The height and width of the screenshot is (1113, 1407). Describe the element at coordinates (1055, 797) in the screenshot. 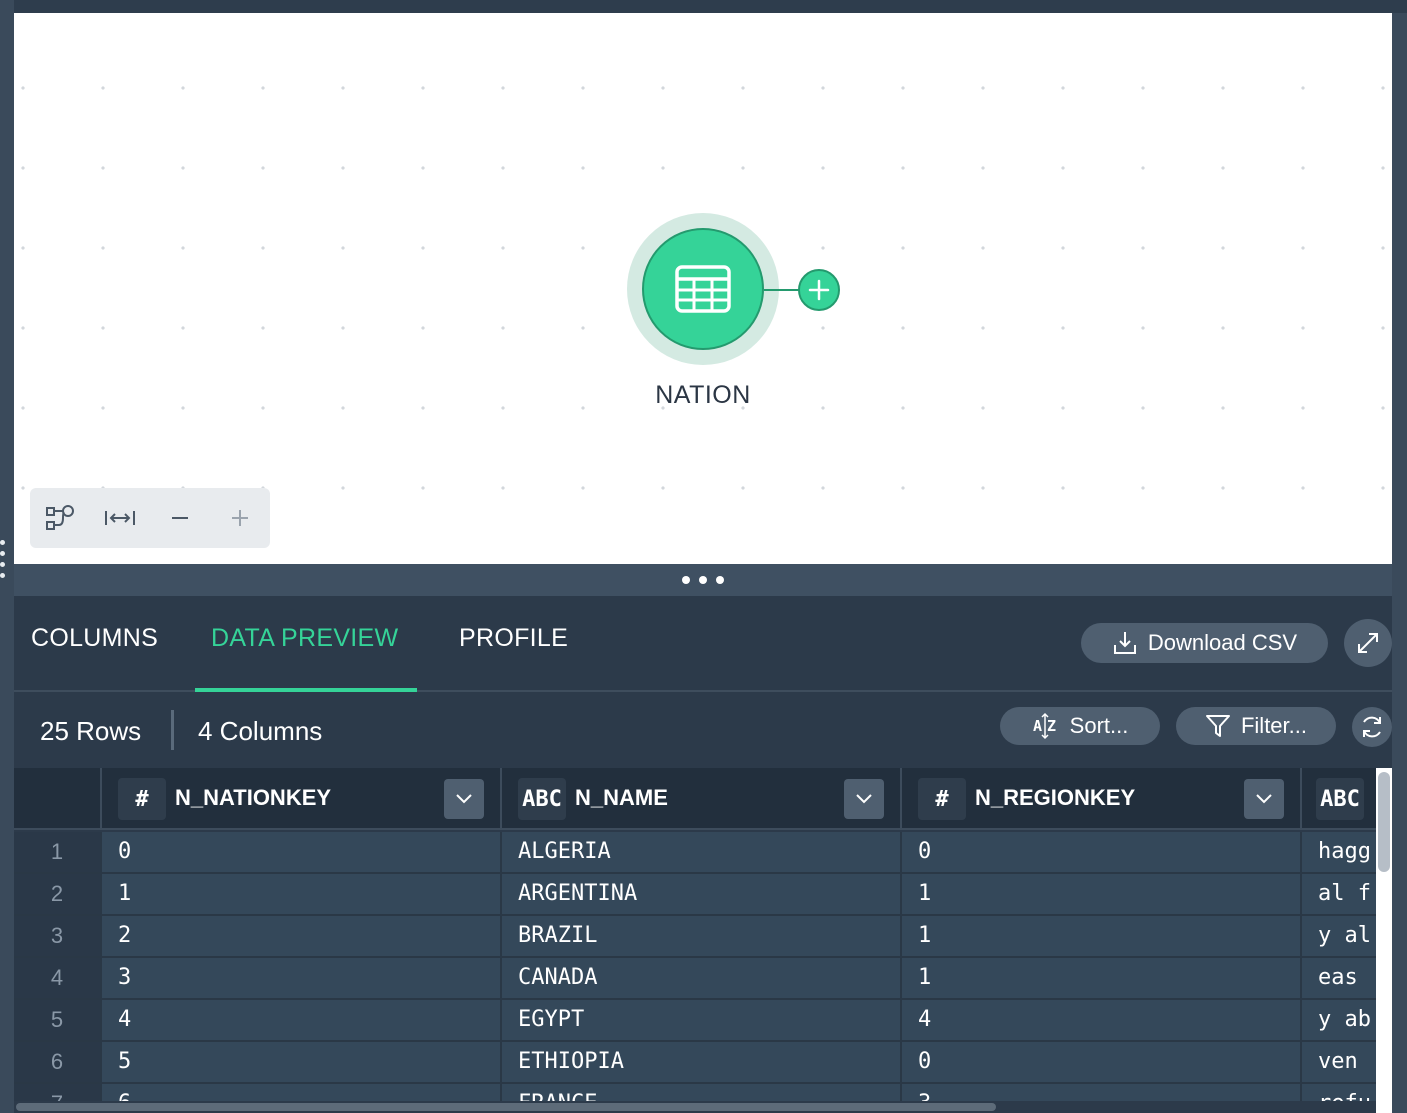

I see `column-name: N_REGIONKEY` at that location.